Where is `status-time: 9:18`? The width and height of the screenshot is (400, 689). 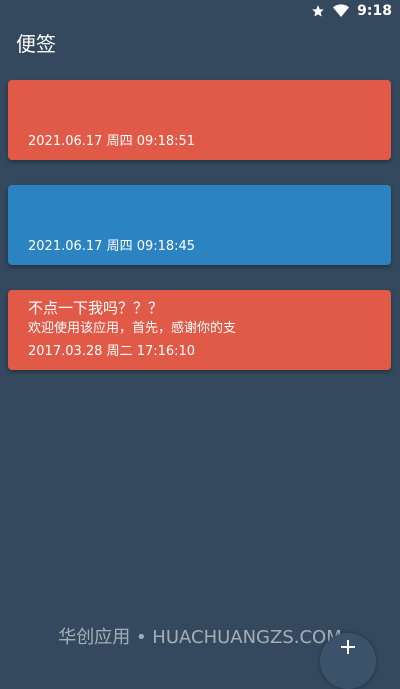 status-time: 9:18 is located at coordinates (374, 11).